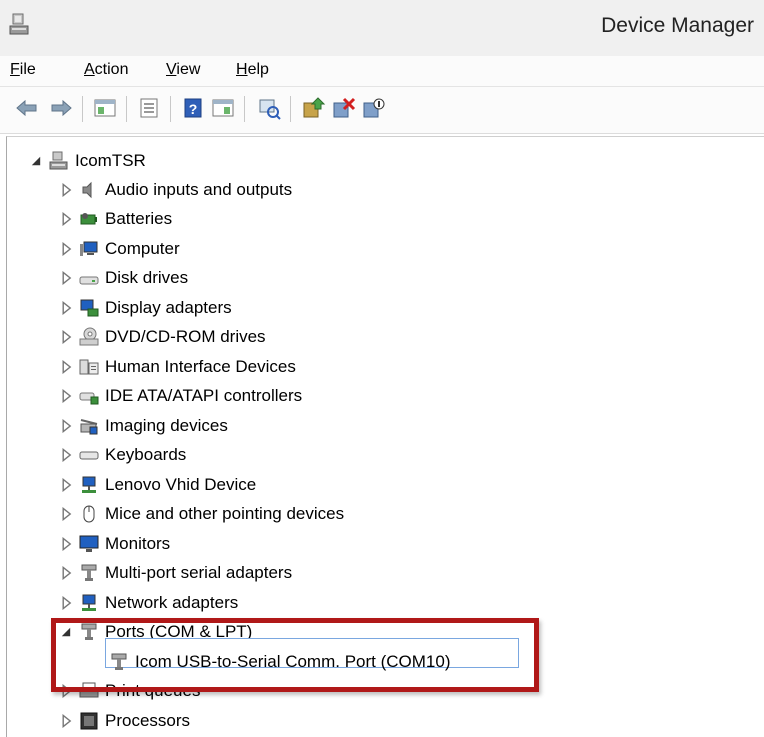 The height and width of the screenshot is (737, 764). I want to click on tree-item-network: Network adapters, so click(148, 603).